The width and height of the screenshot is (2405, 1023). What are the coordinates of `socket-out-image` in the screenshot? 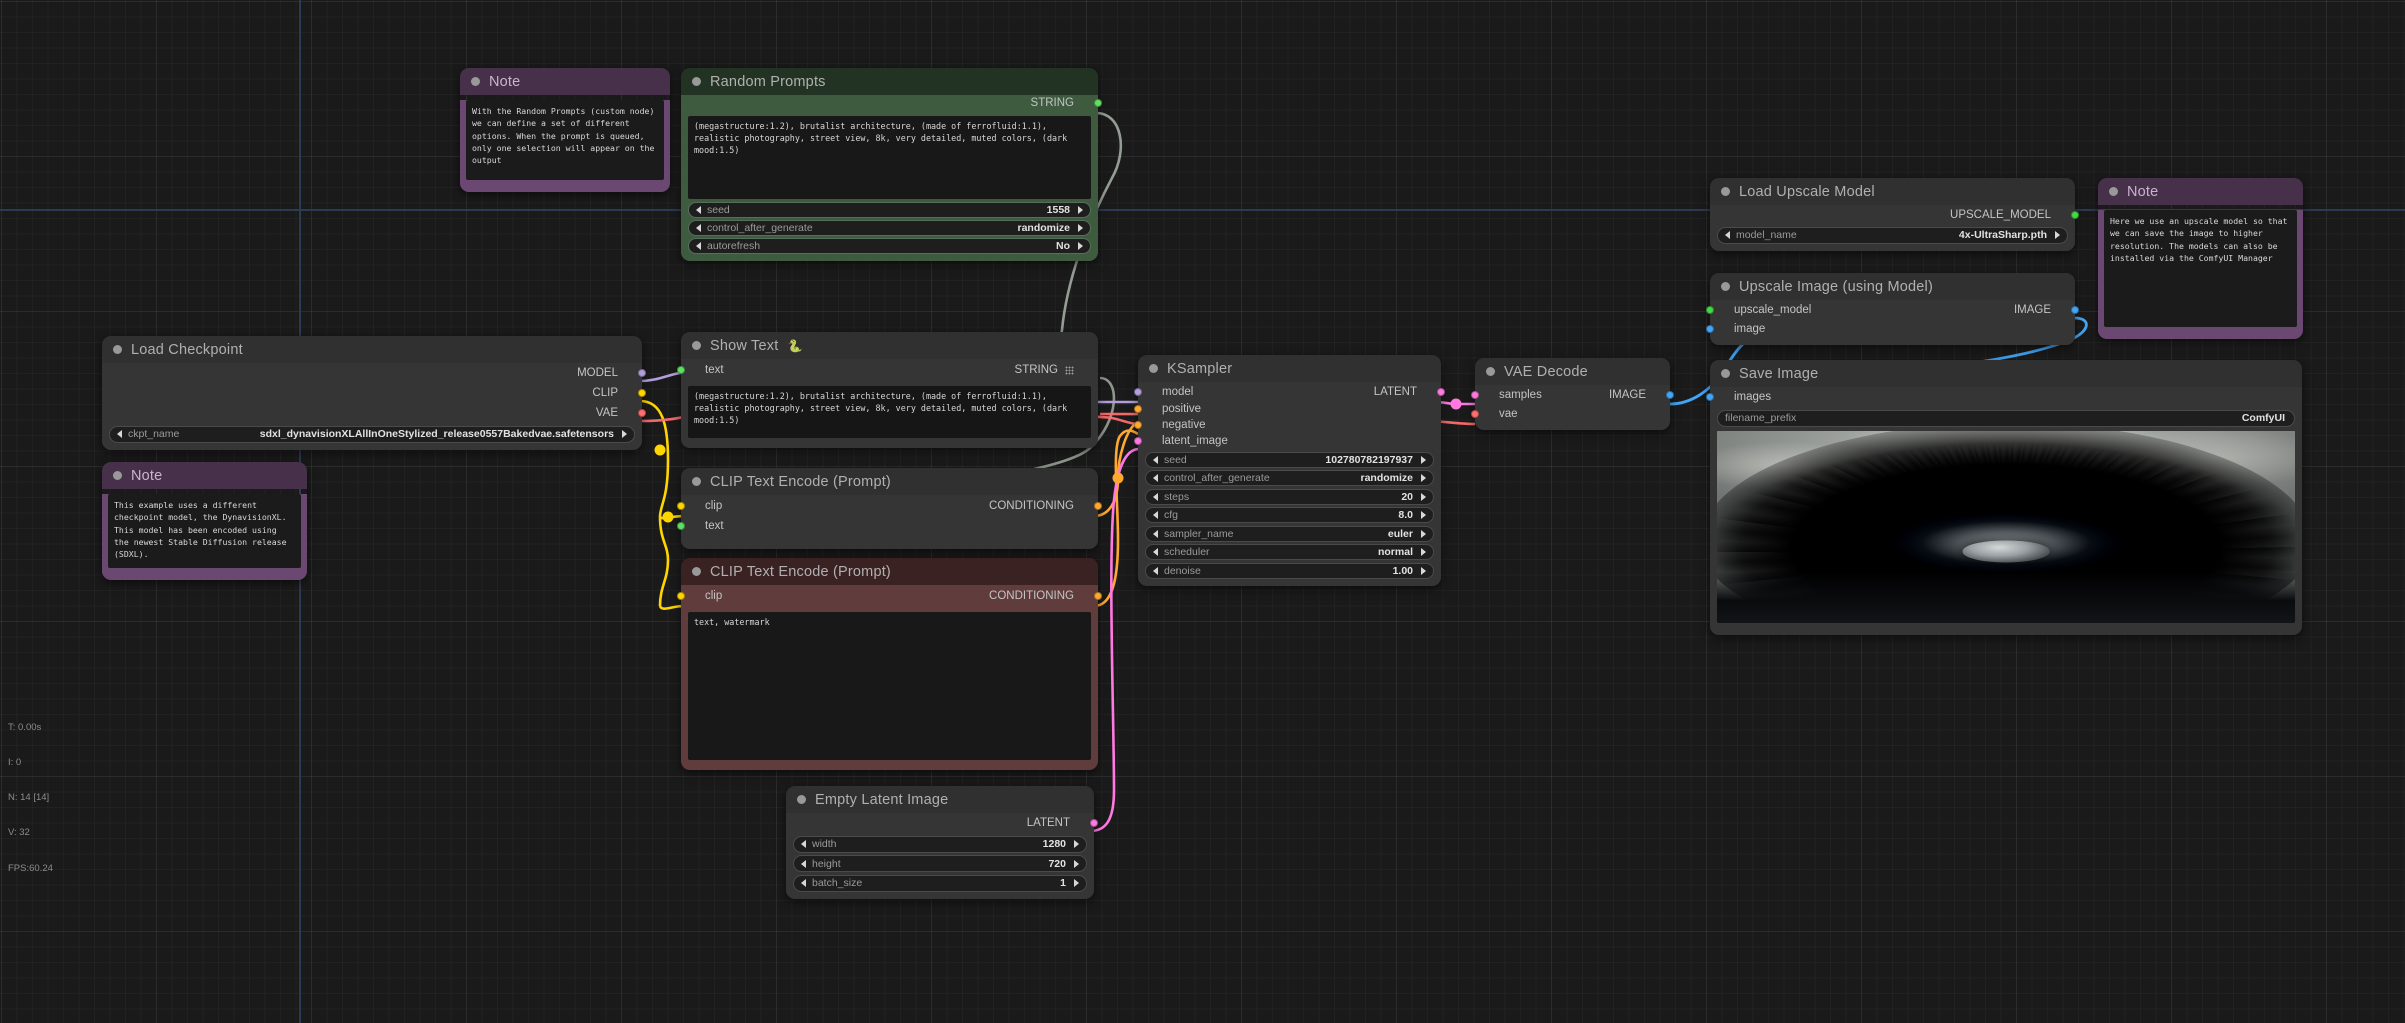 It's located at (1670, 395).